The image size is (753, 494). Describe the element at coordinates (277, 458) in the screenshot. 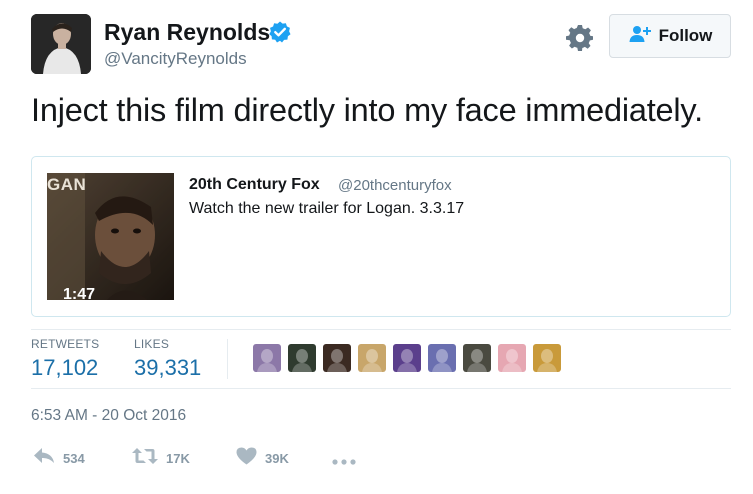

I see `like-count: 39K` at that location.